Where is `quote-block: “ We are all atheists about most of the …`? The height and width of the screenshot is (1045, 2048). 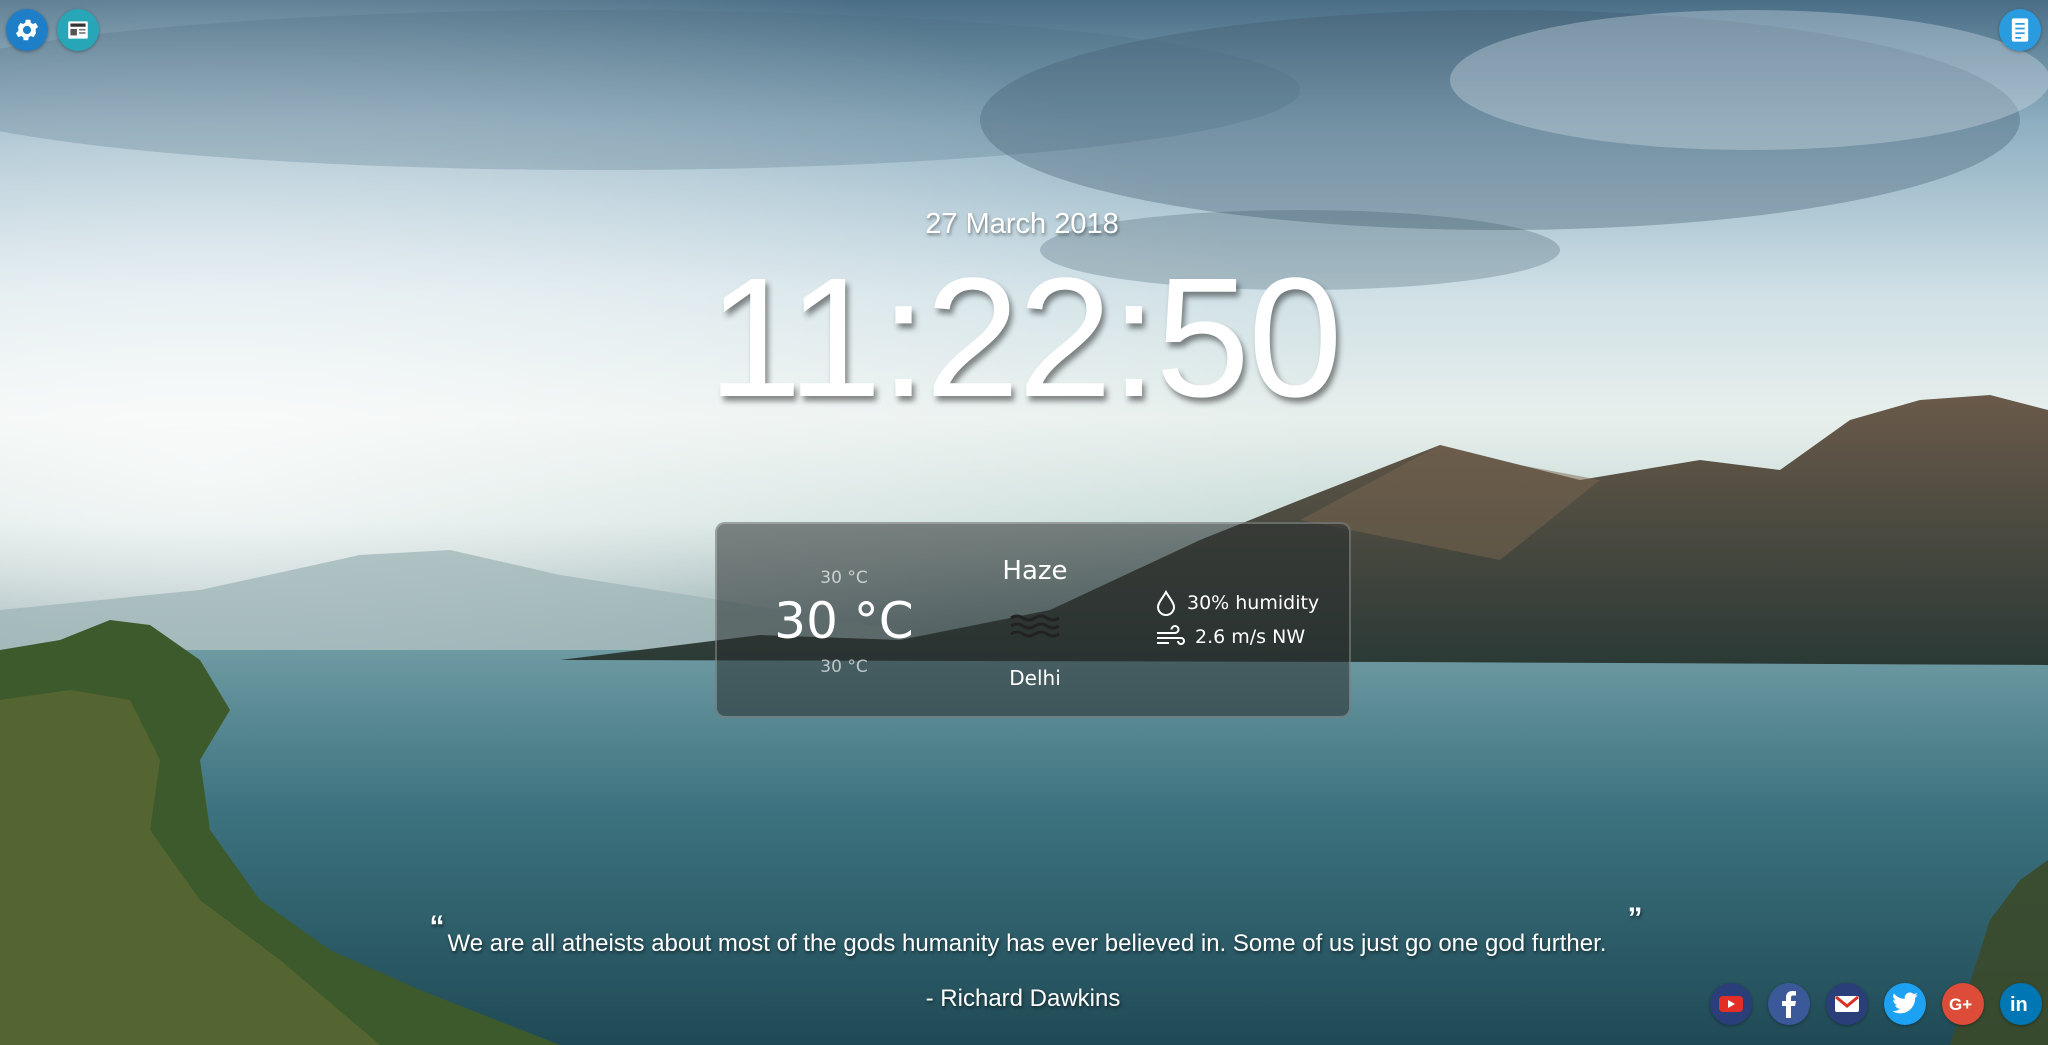 quote-block: “ We are all atheists about most of the … is located at coordinates (1036, 930).